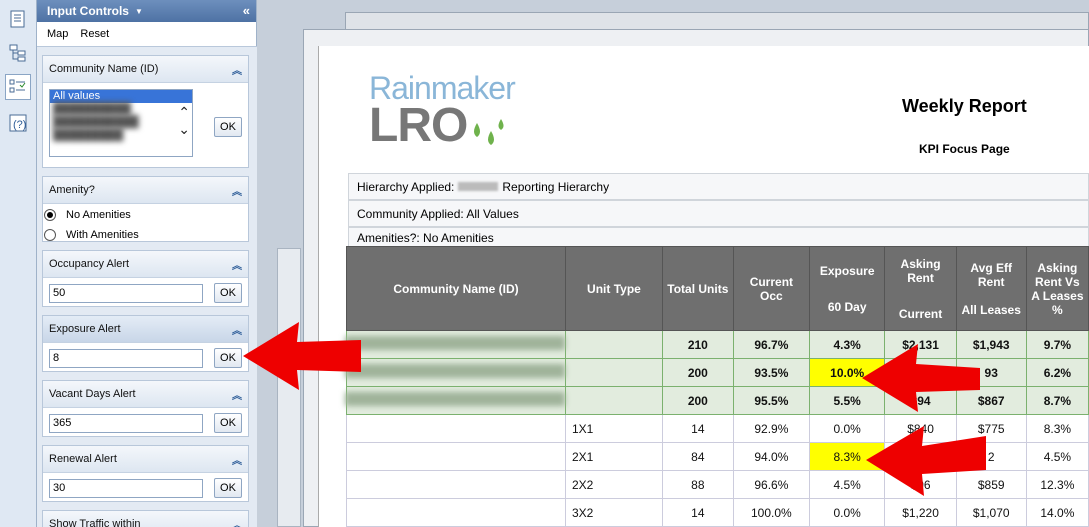 The image size is (1089, 527). Describe the element at coordinates (121, 96) in the screenshot. I see `list-item: All values` at that location.